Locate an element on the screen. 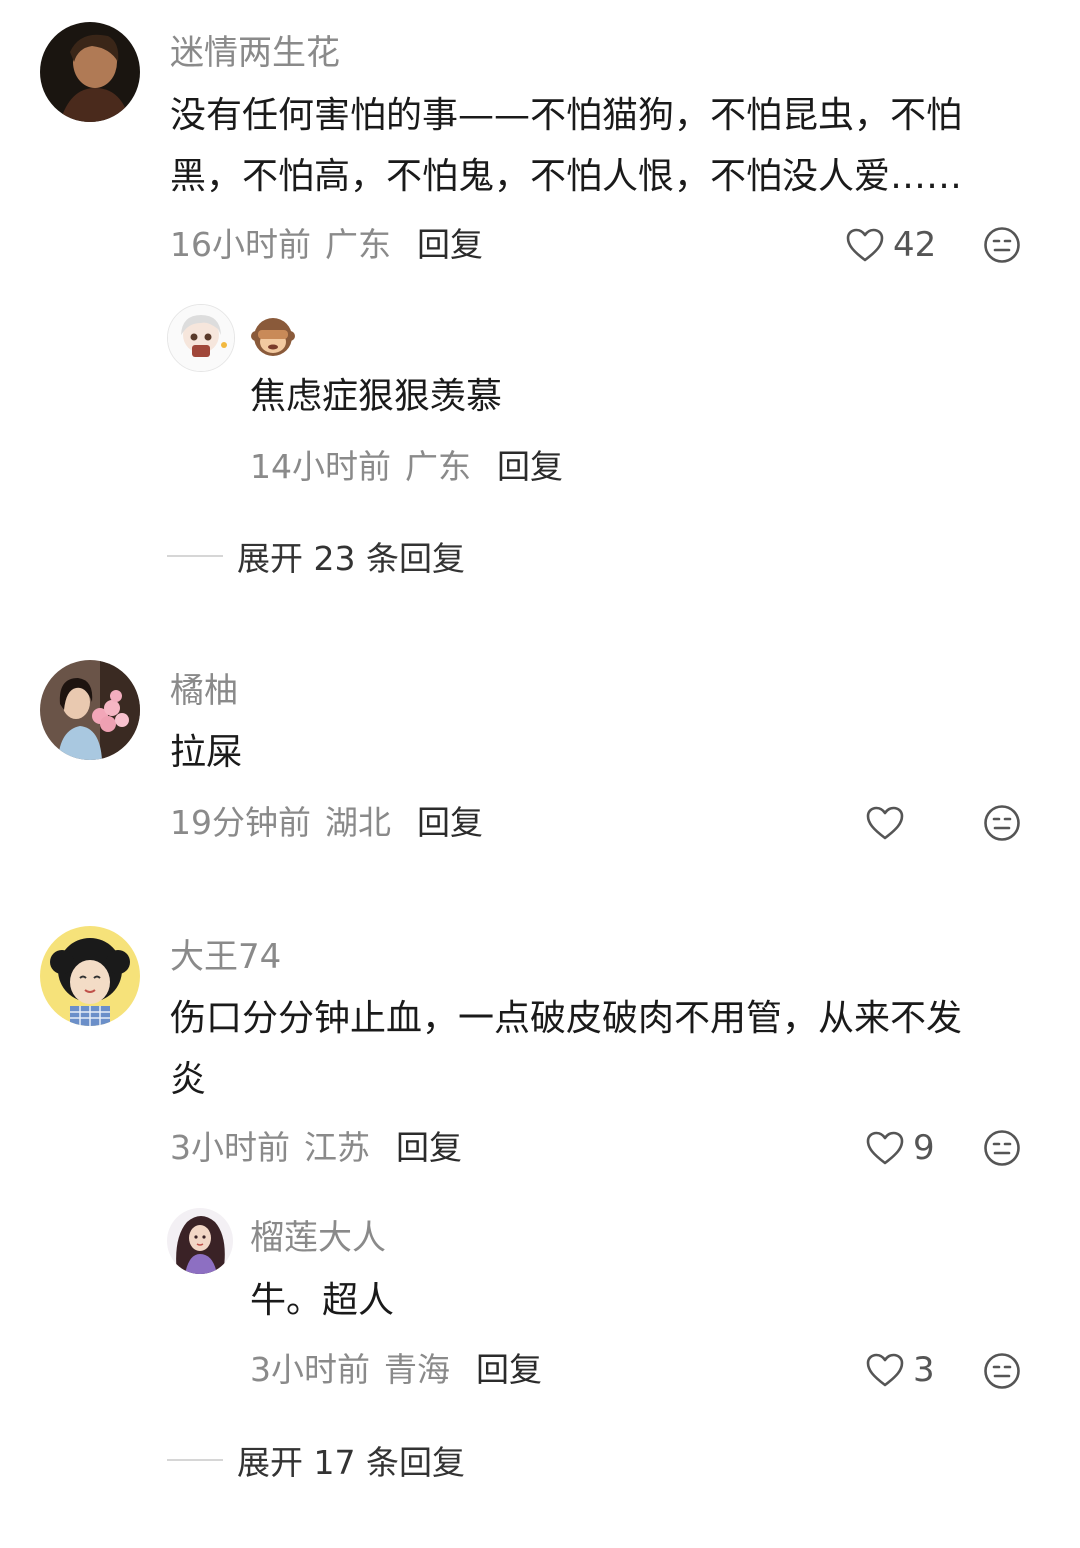 This screenshot has width=1080, height=1548. comment-text-line: 炎 is located at coordinates (188, 1079).